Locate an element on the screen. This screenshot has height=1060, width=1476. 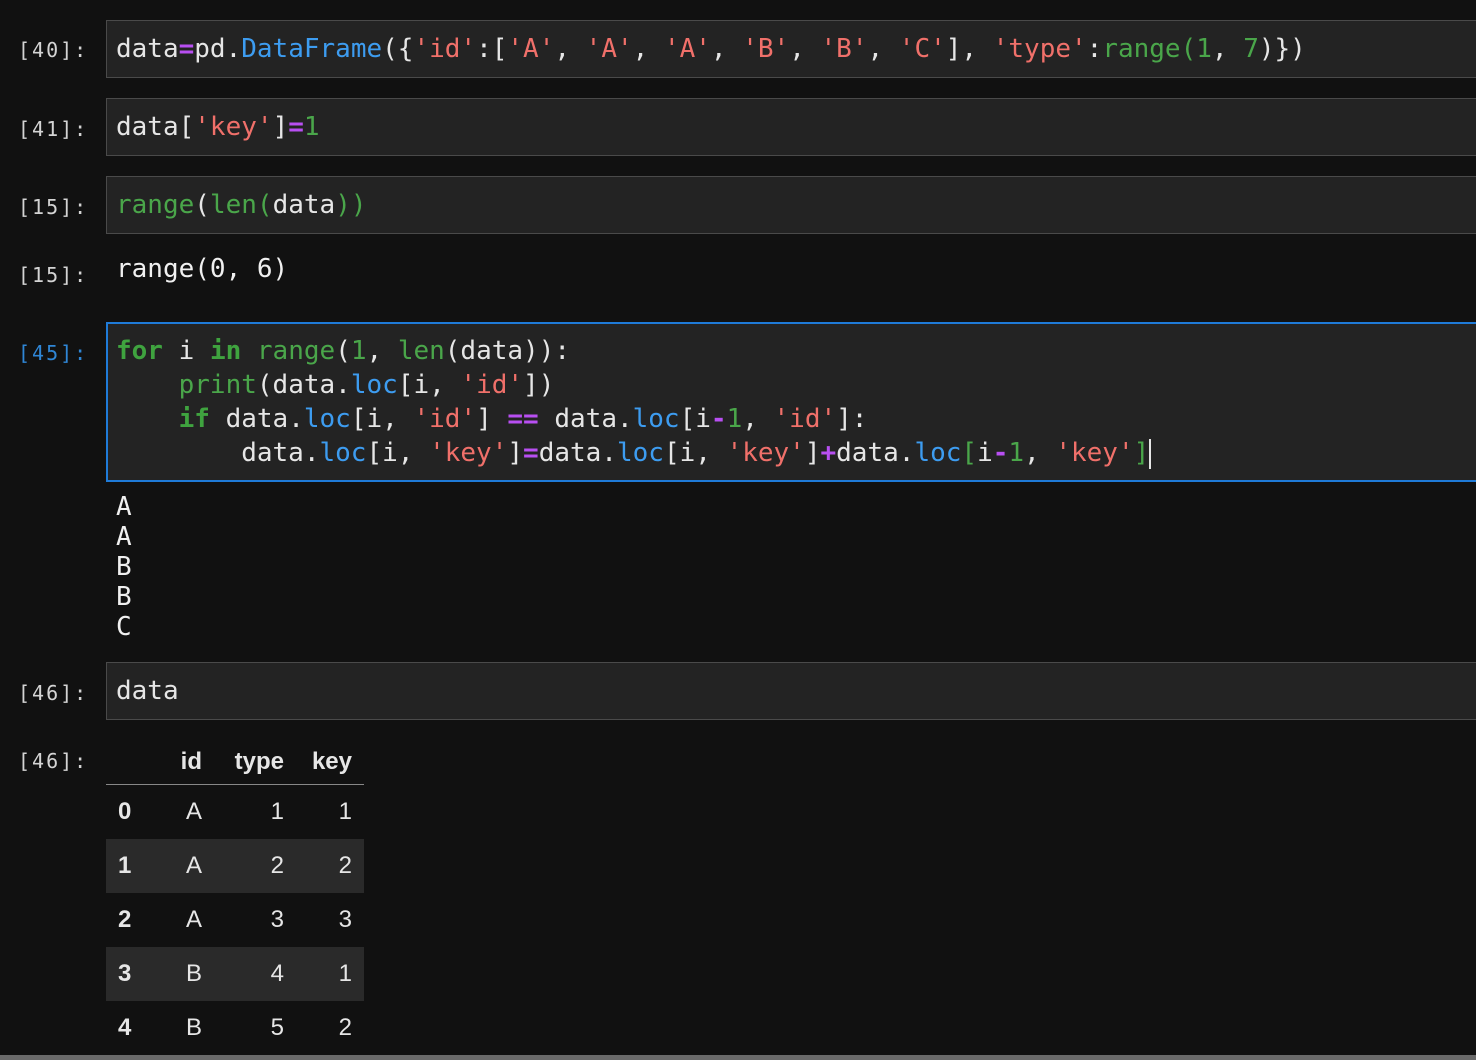
input-prompt-41: [41]: is located at coordinates (53, 129).